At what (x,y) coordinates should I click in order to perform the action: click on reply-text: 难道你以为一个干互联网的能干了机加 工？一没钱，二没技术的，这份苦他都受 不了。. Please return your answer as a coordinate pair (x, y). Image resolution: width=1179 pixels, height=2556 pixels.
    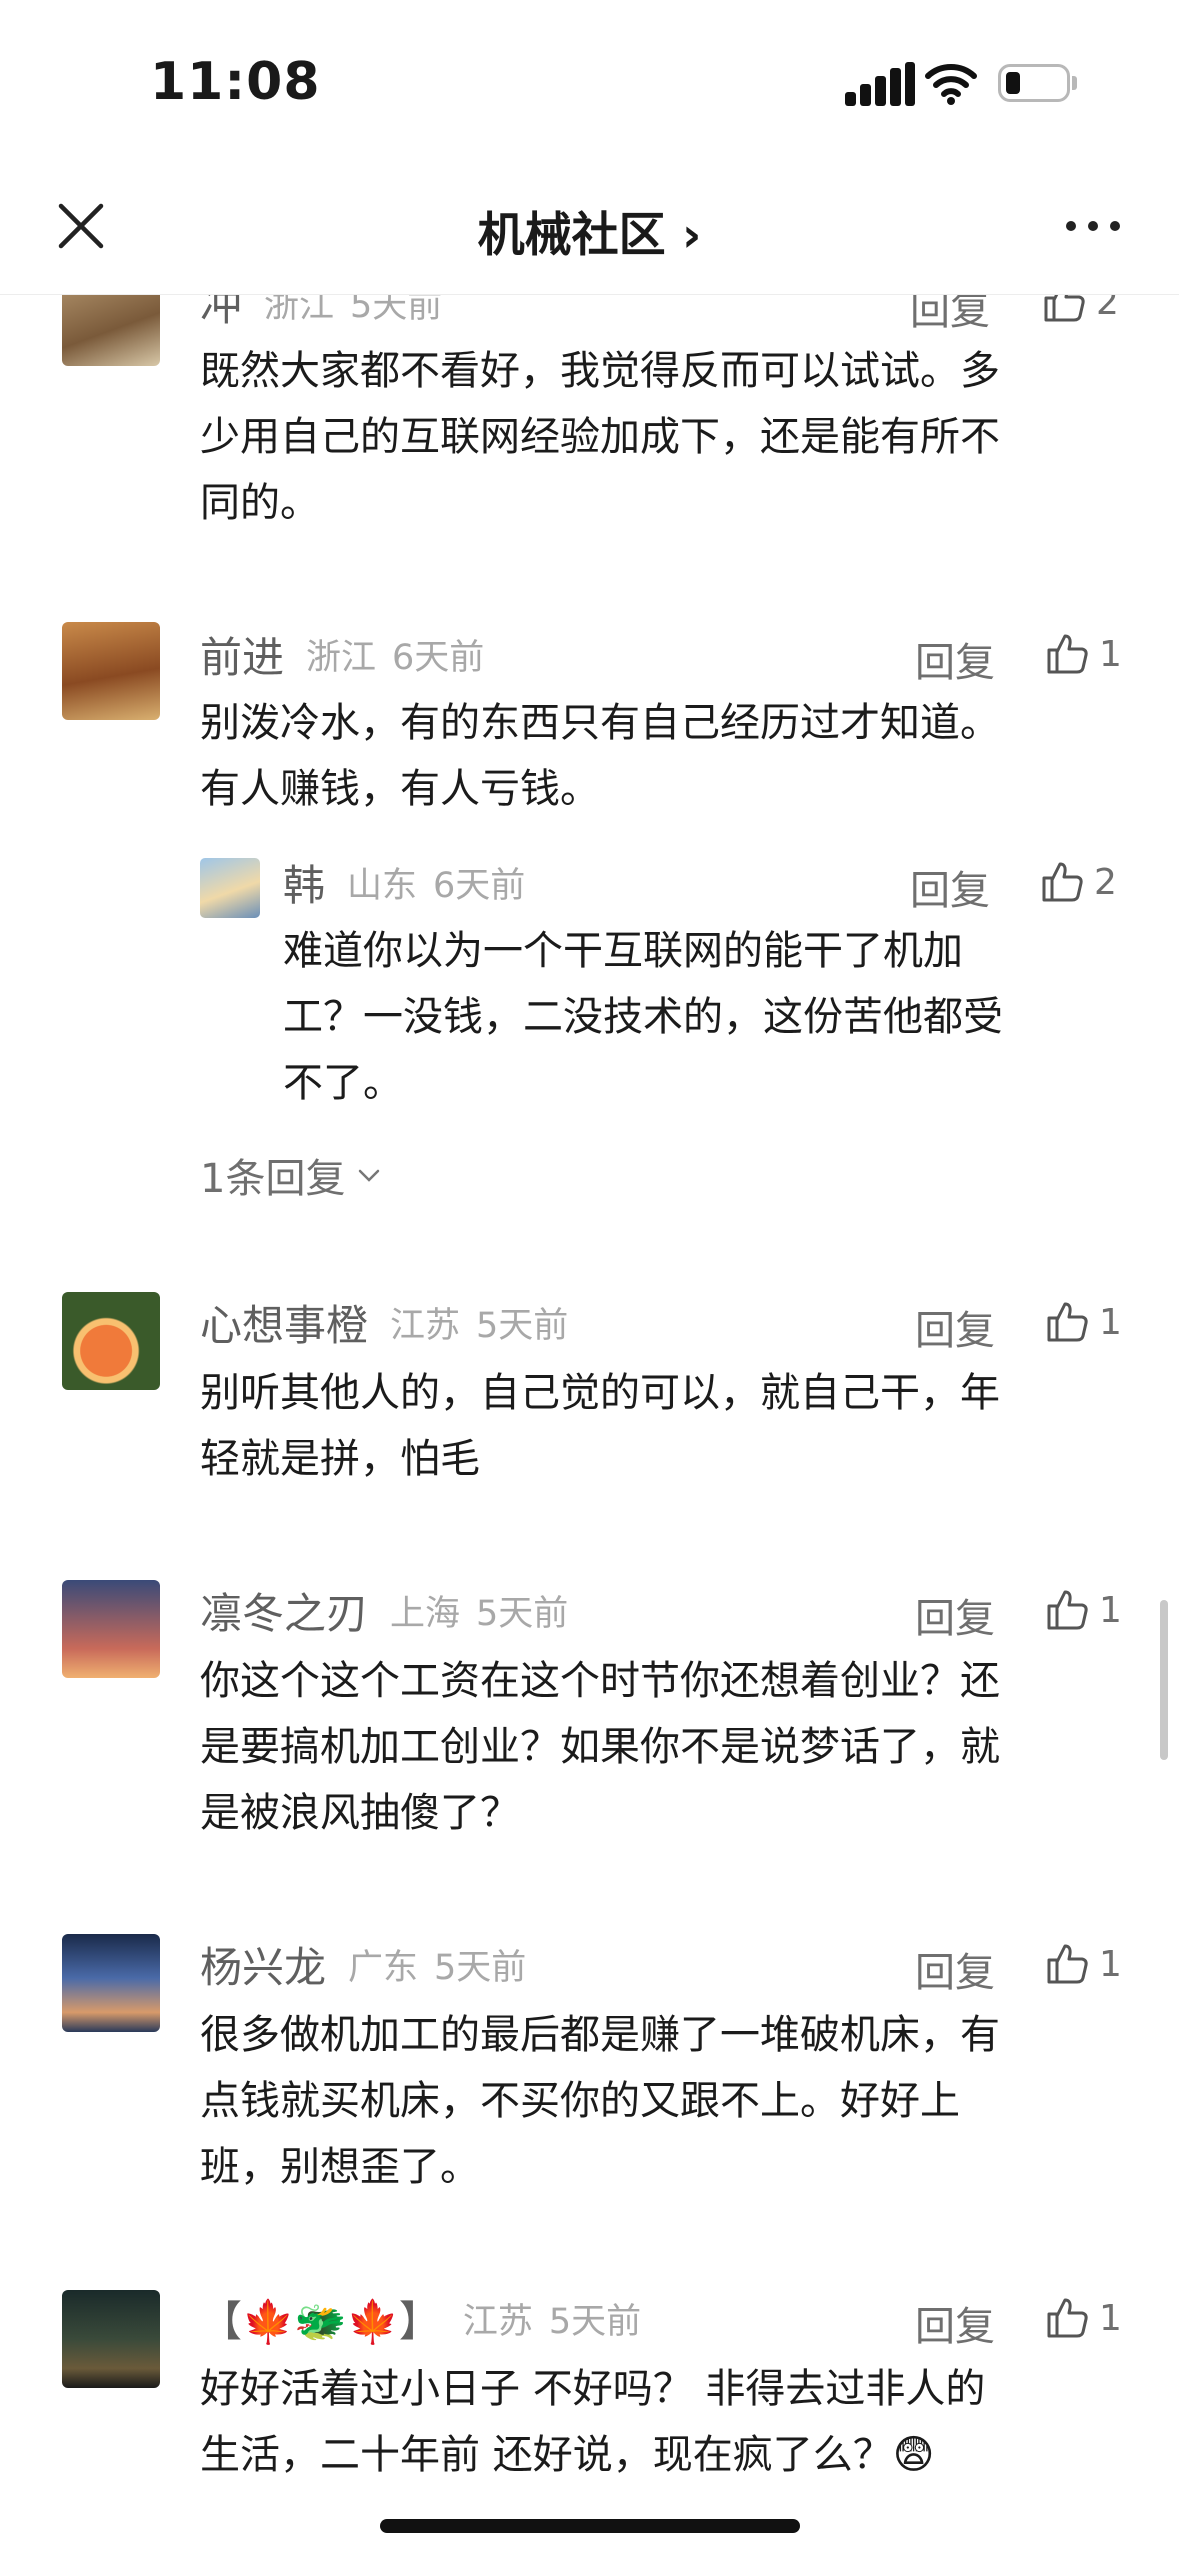
    Looking at the image, I should click on (643, 1017).